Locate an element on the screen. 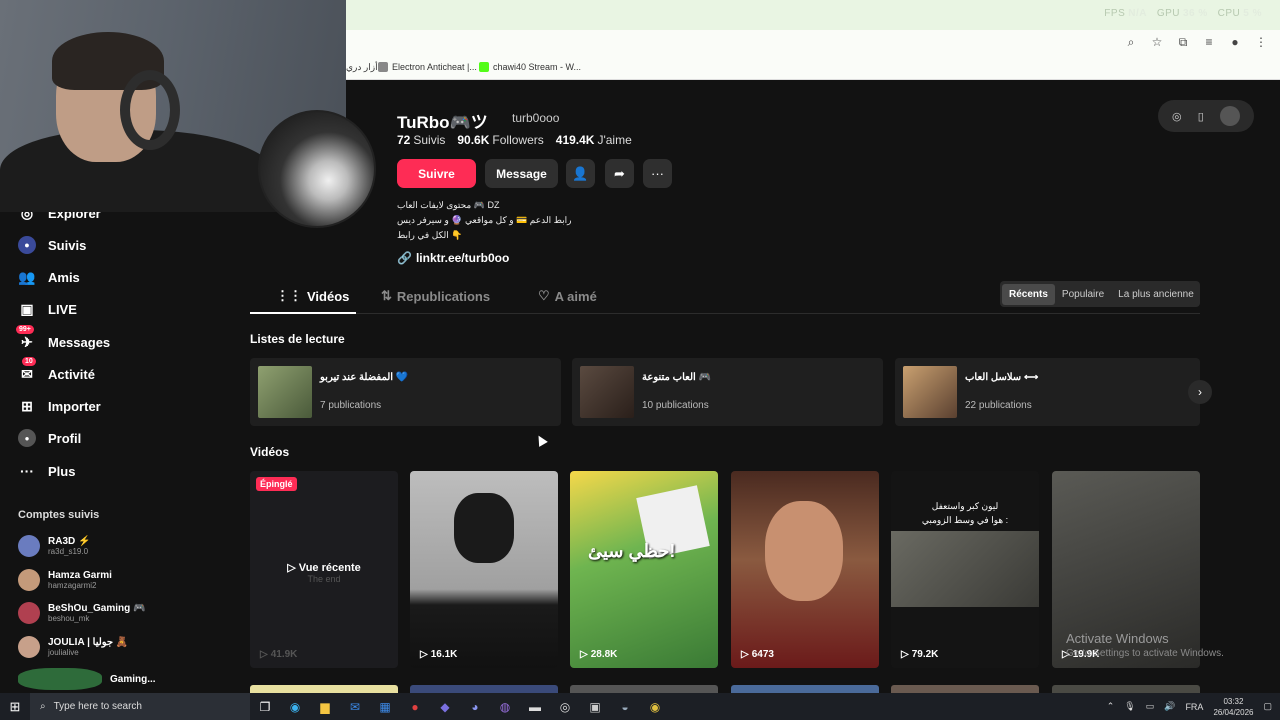  sidebar-item-profil: ● Profil is located at coordinates (49, 438).